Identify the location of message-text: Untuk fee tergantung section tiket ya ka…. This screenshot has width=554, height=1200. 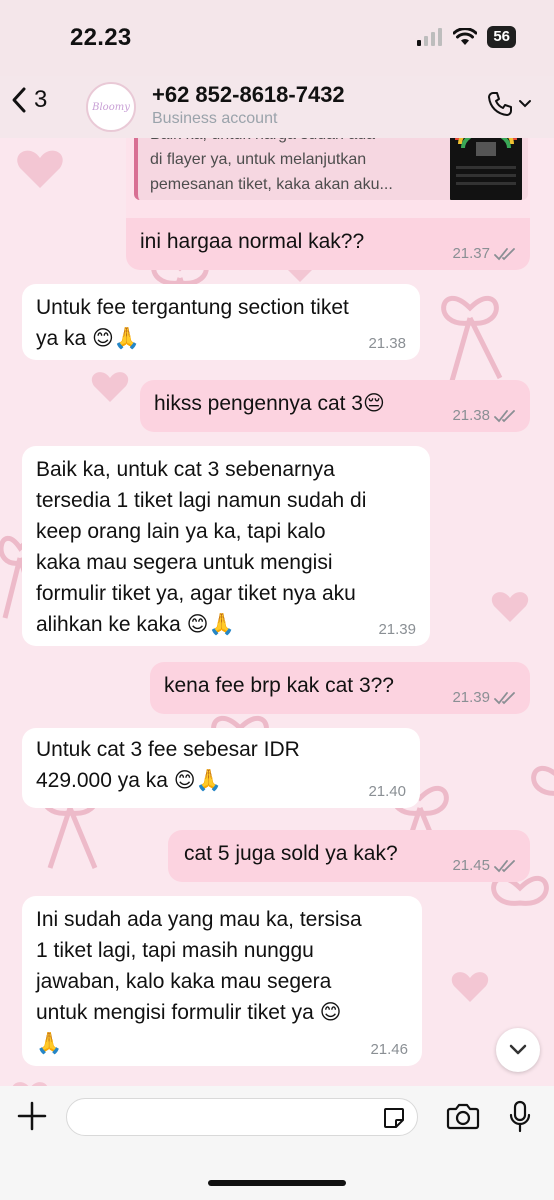
(192, 323).